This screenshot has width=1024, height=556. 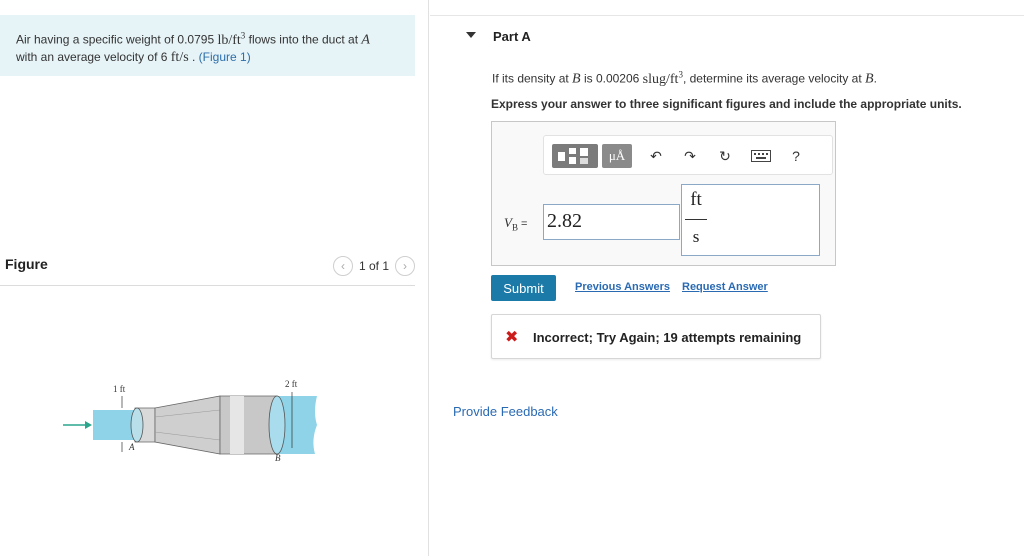 I want to click on outlet-opening, so click(x=277, y=425).